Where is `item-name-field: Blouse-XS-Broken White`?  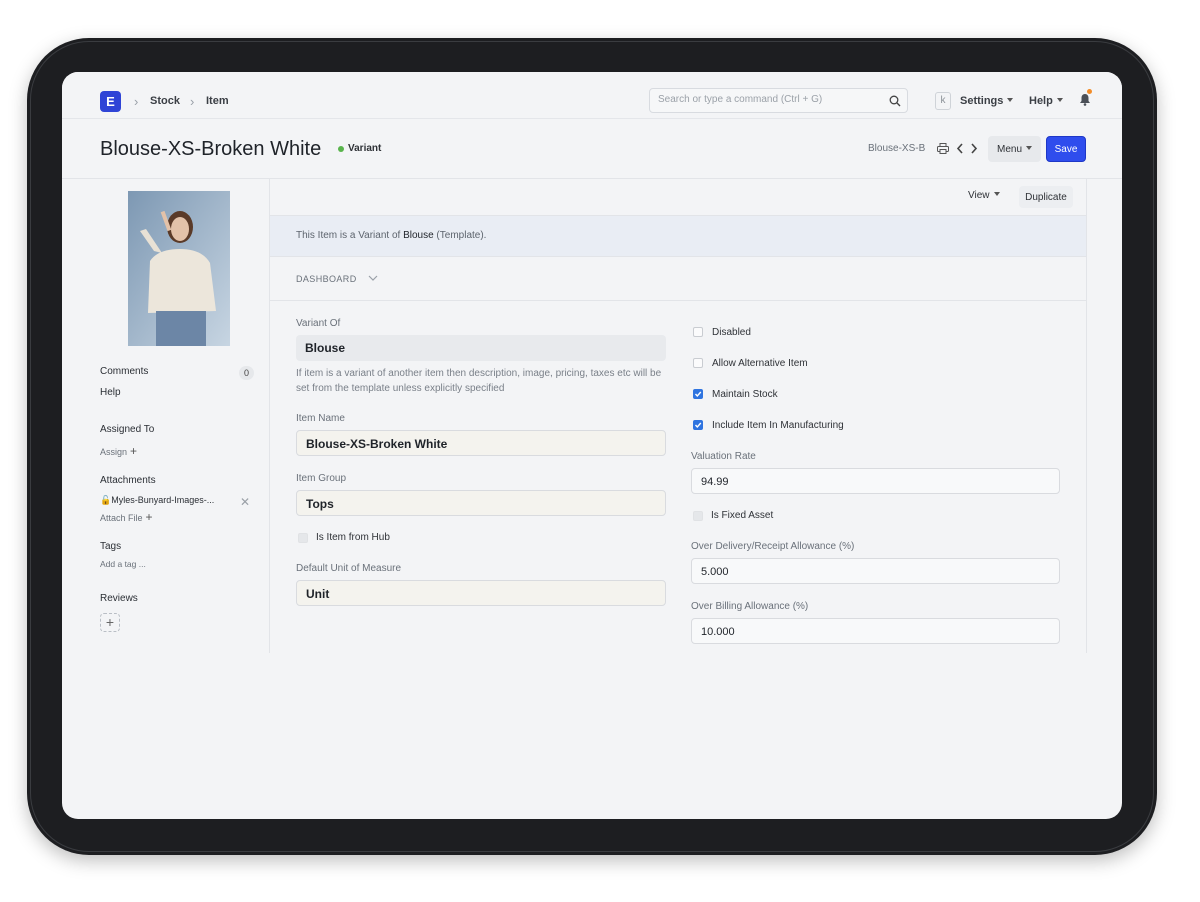
item-name-field: Blouse-XS-Broken White is located at coordinates (481, 443).